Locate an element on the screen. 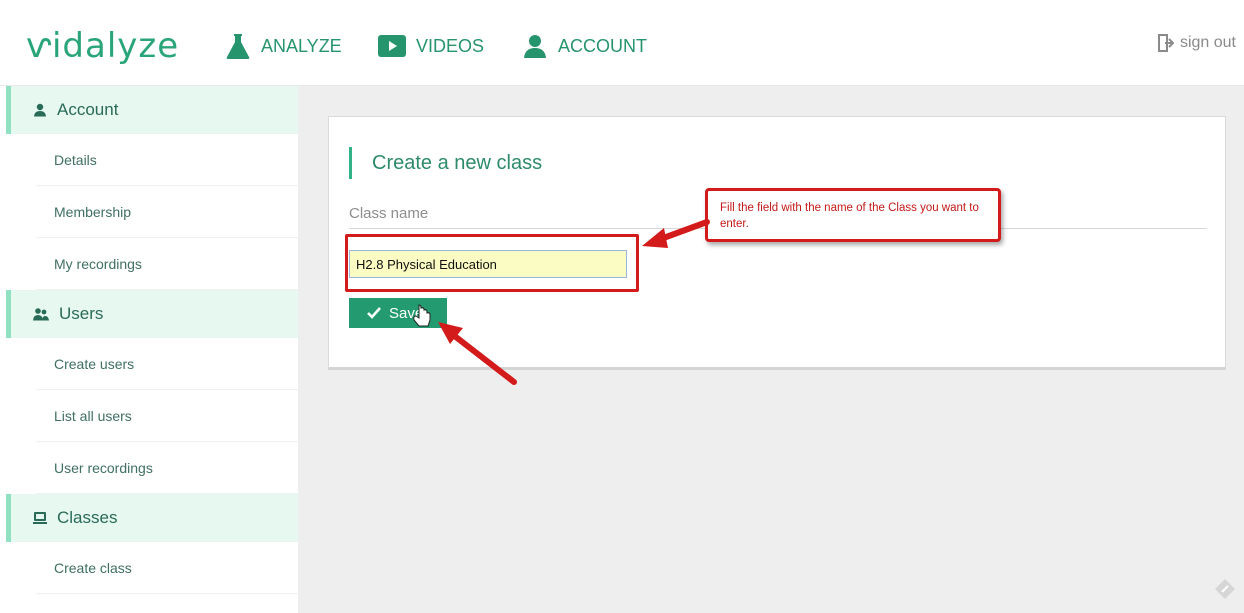  sign-out-icon is located at coordinates (1165, 43).